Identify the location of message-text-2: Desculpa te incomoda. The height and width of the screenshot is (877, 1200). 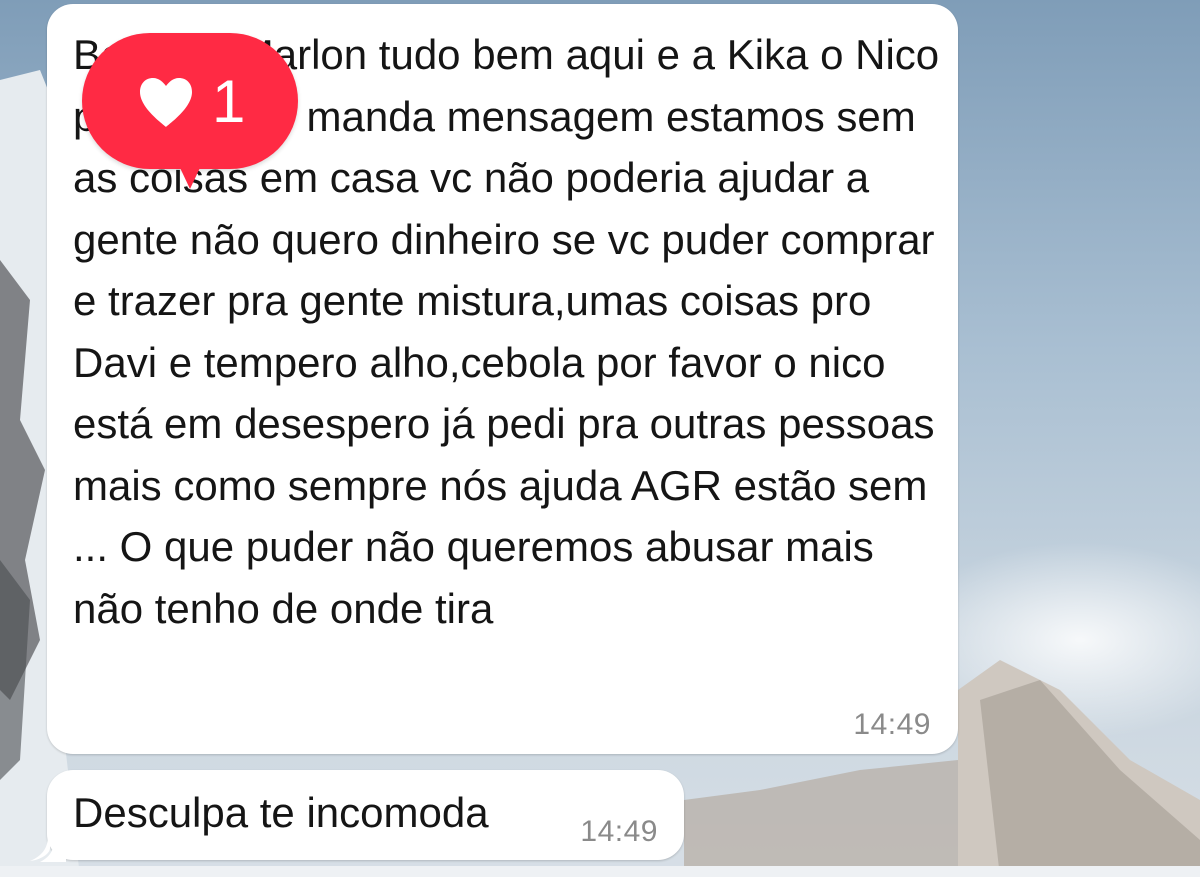
(281, 812).